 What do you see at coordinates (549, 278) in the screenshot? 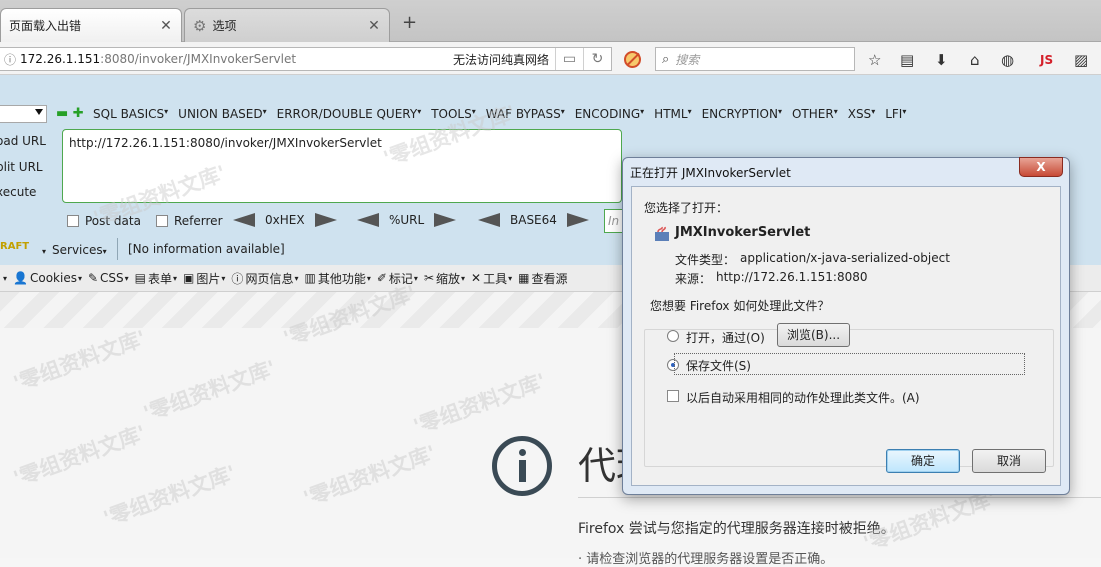
I see `devbar-label: 查看源` at bounding box center [549, 278].